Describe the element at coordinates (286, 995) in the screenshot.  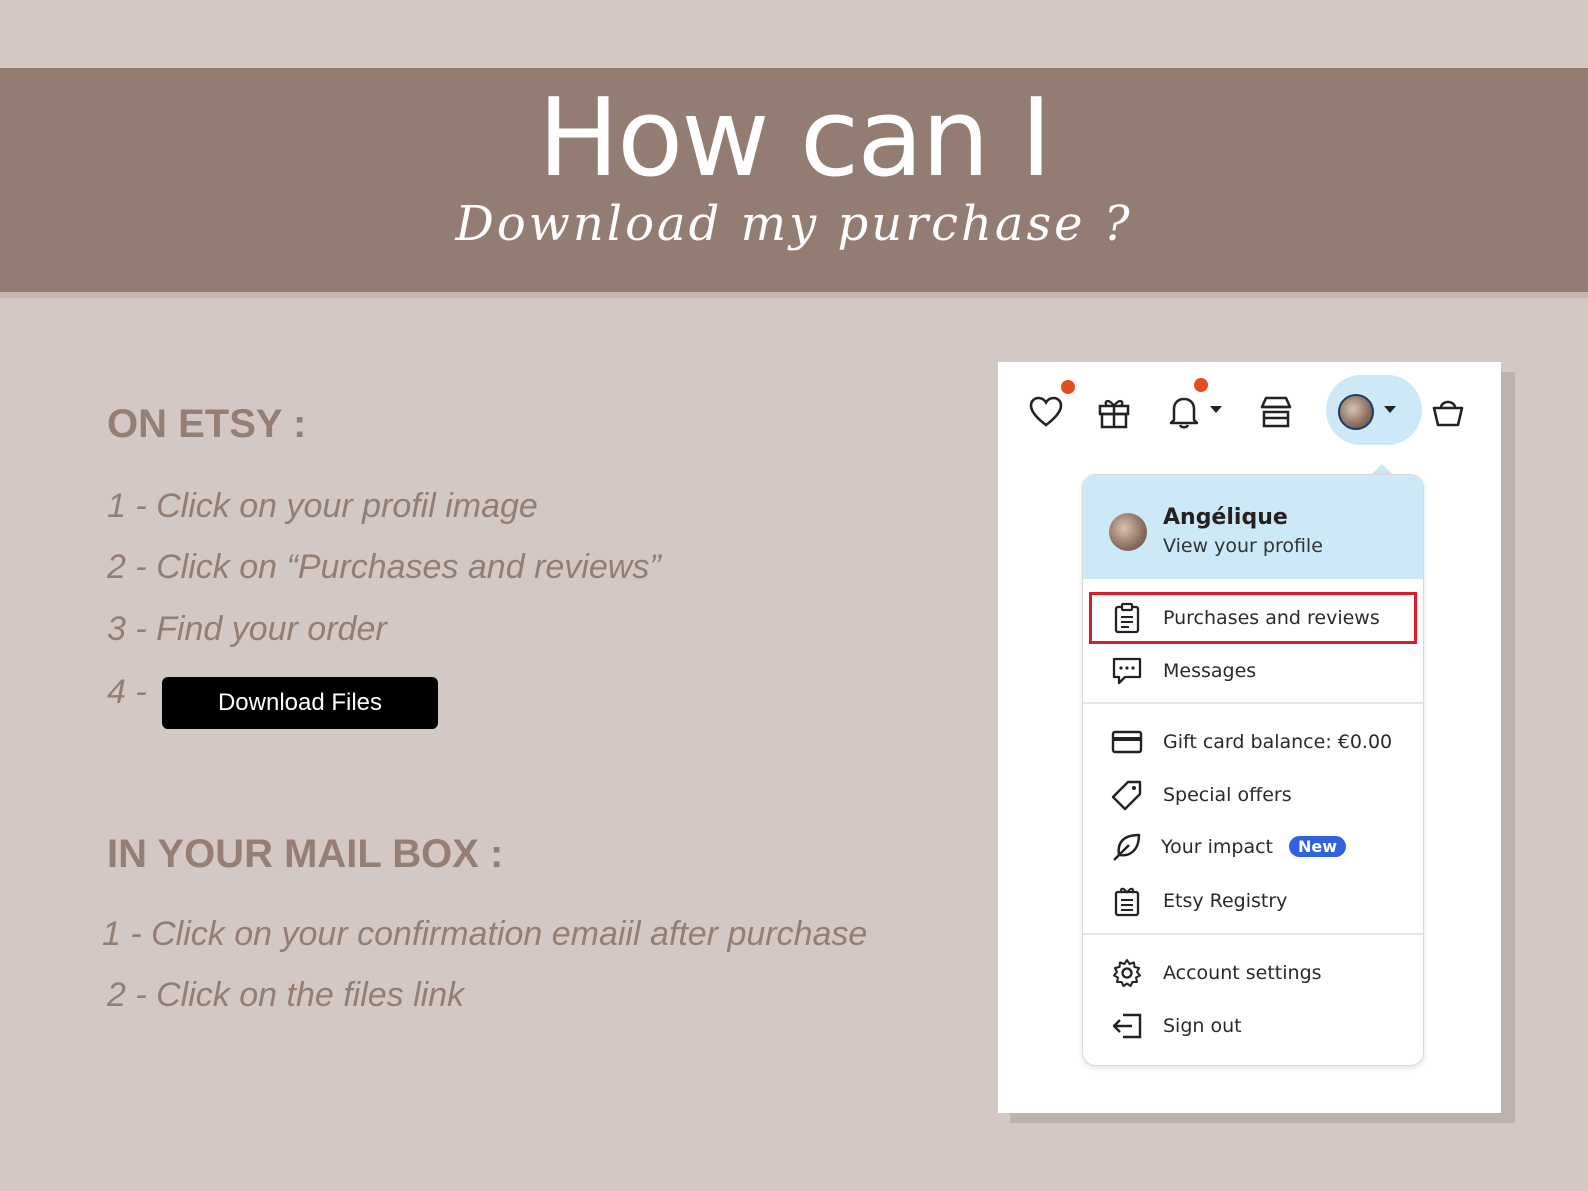
I see `mailbox-step-2: 2 - Click on the files link` at that location.